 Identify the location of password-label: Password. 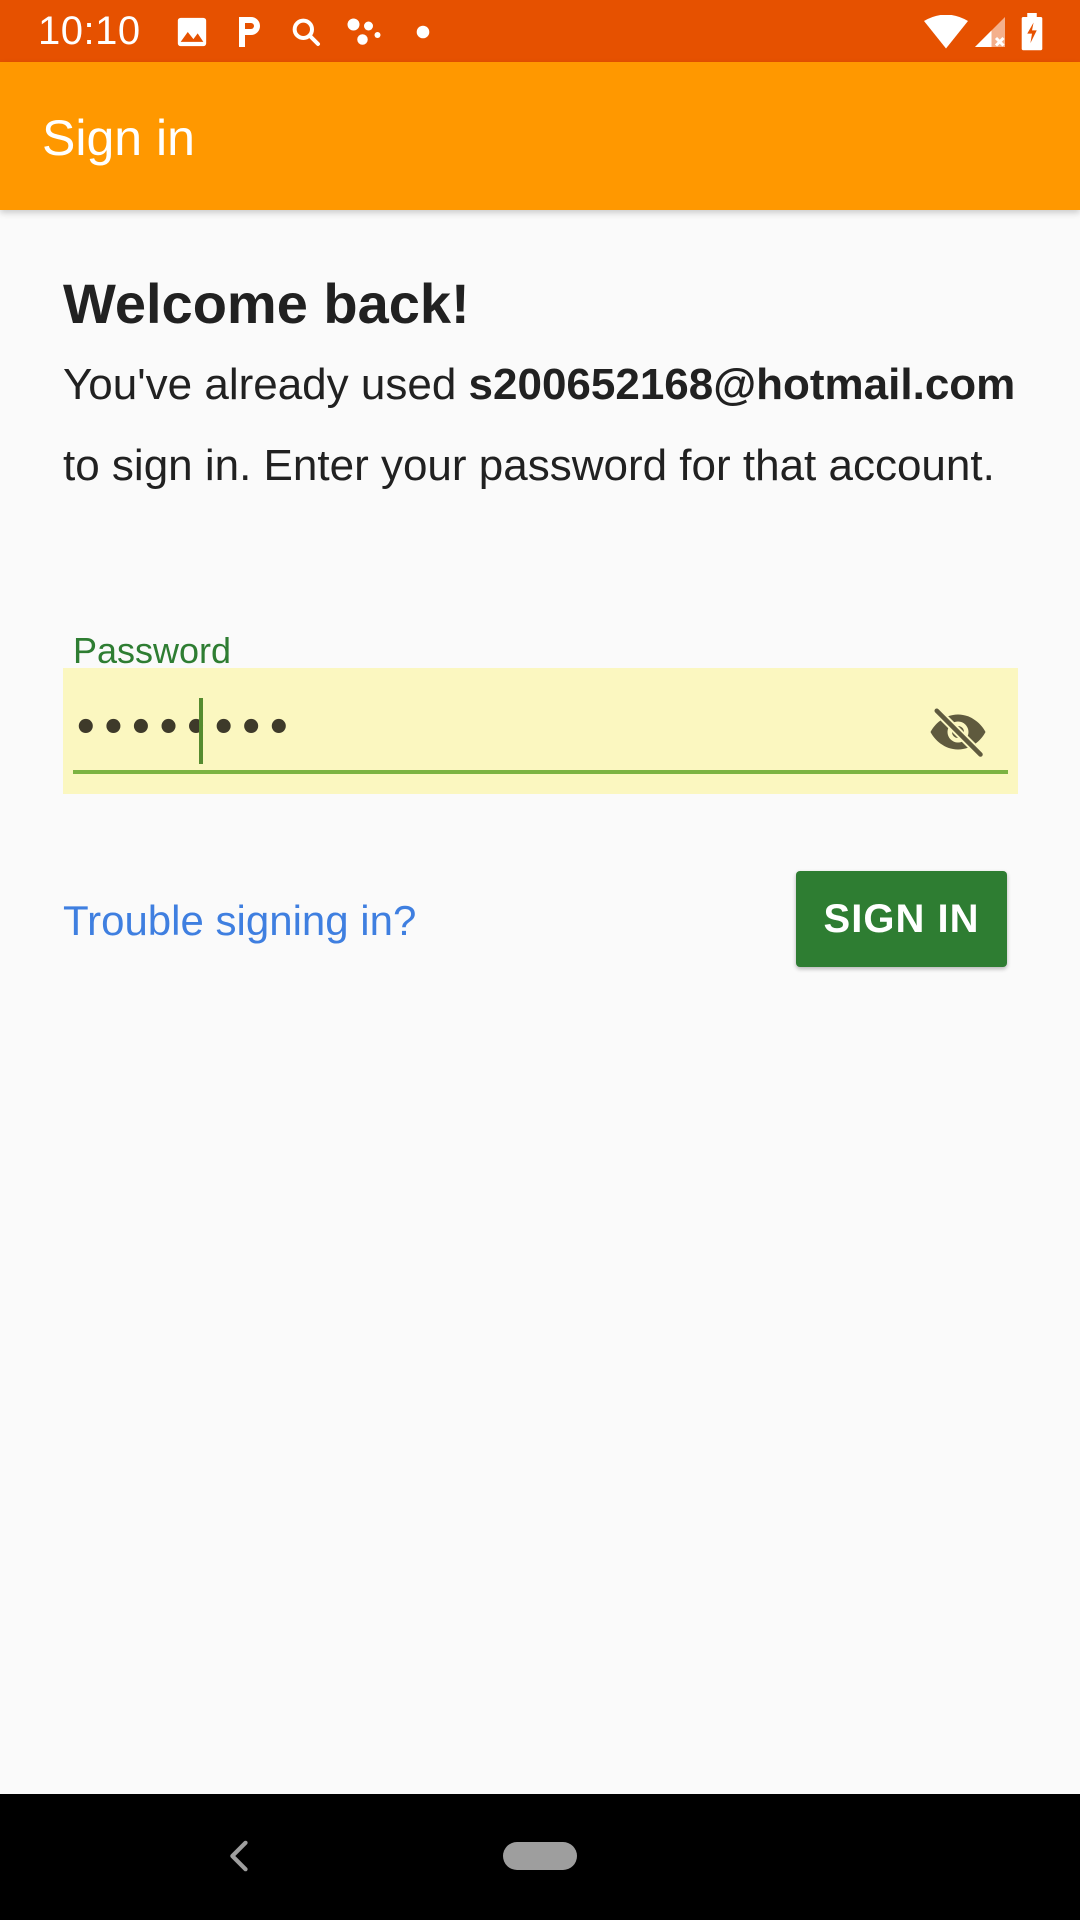
(152, 650).